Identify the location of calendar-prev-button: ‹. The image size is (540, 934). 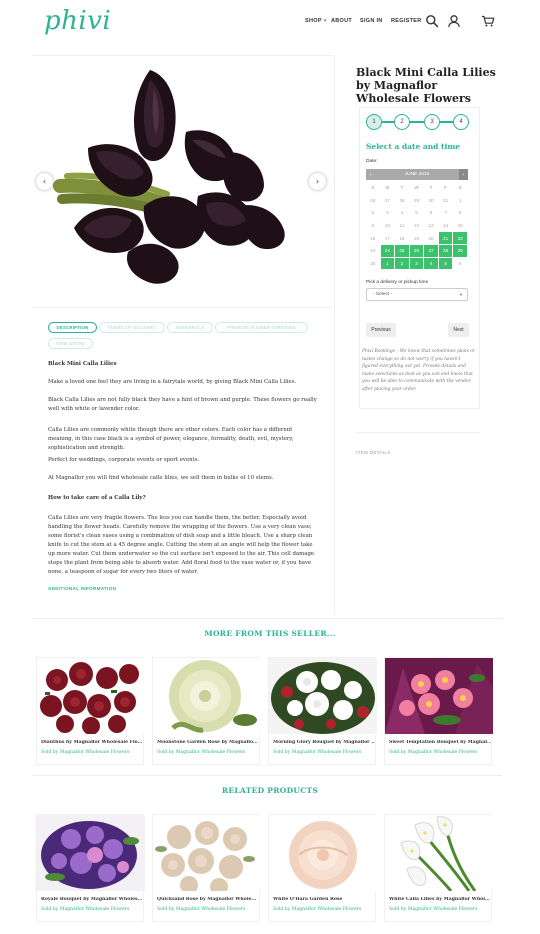
(370, 174).